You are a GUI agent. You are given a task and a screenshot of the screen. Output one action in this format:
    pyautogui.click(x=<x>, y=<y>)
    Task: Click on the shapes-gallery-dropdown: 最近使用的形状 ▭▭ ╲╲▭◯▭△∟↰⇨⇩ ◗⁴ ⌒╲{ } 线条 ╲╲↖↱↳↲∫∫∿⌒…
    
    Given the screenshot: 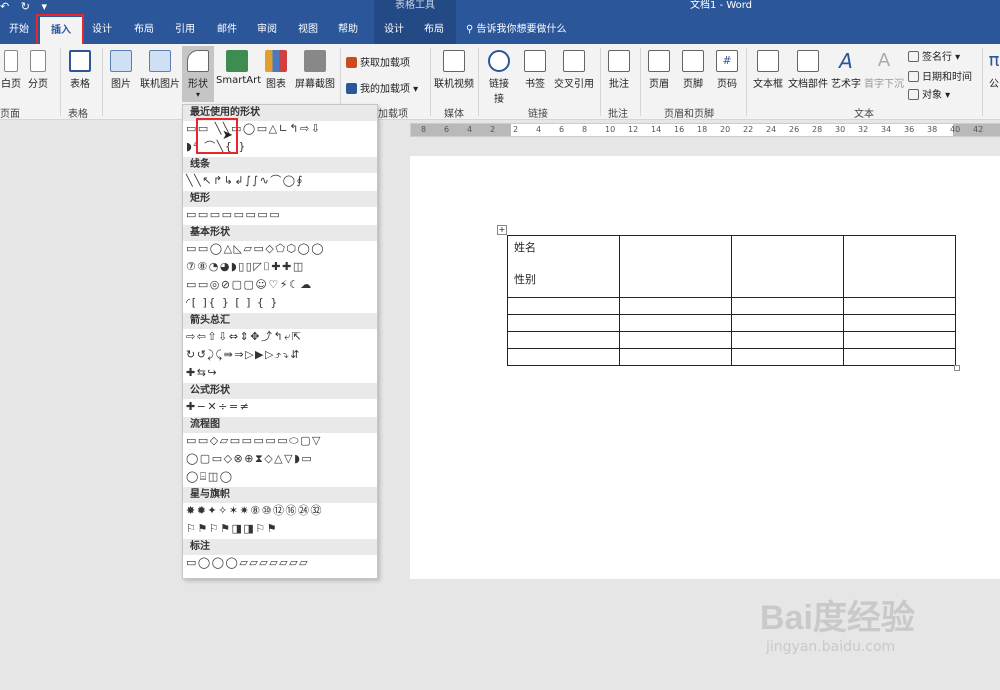 What is the action you would take?
    pyautogui.click(x=280, y=341)
    